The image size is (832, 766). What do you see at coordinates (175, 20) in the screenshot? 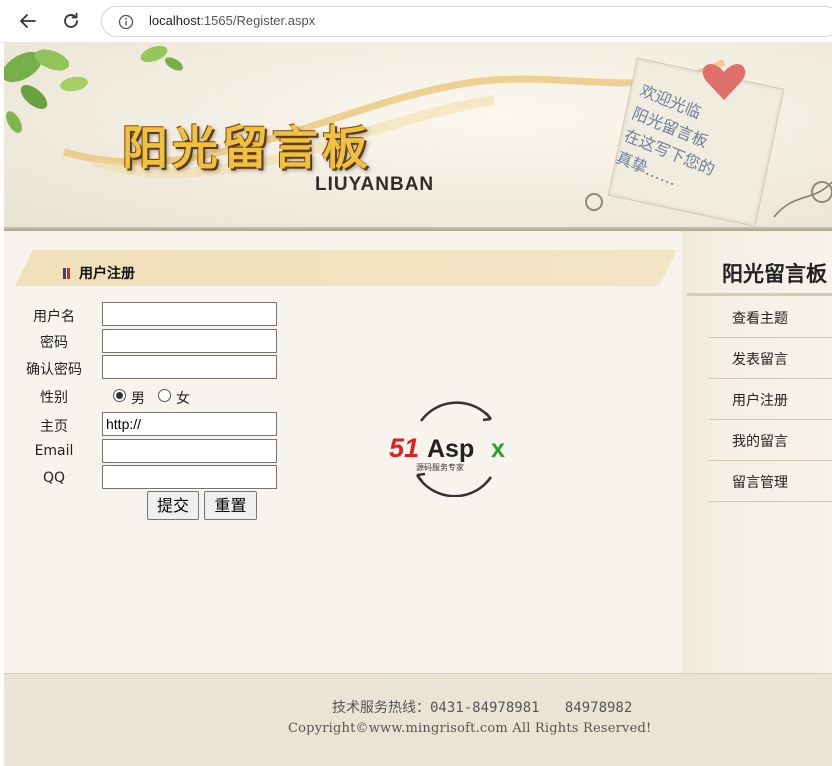
I see `url-host: localhost` at bounding box center [175, 20].